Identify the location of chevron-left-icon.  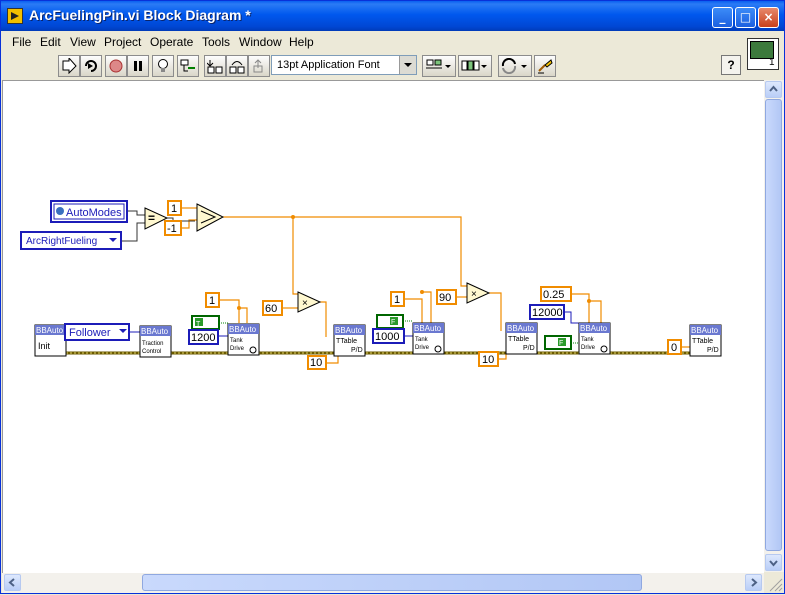
(11, 582).